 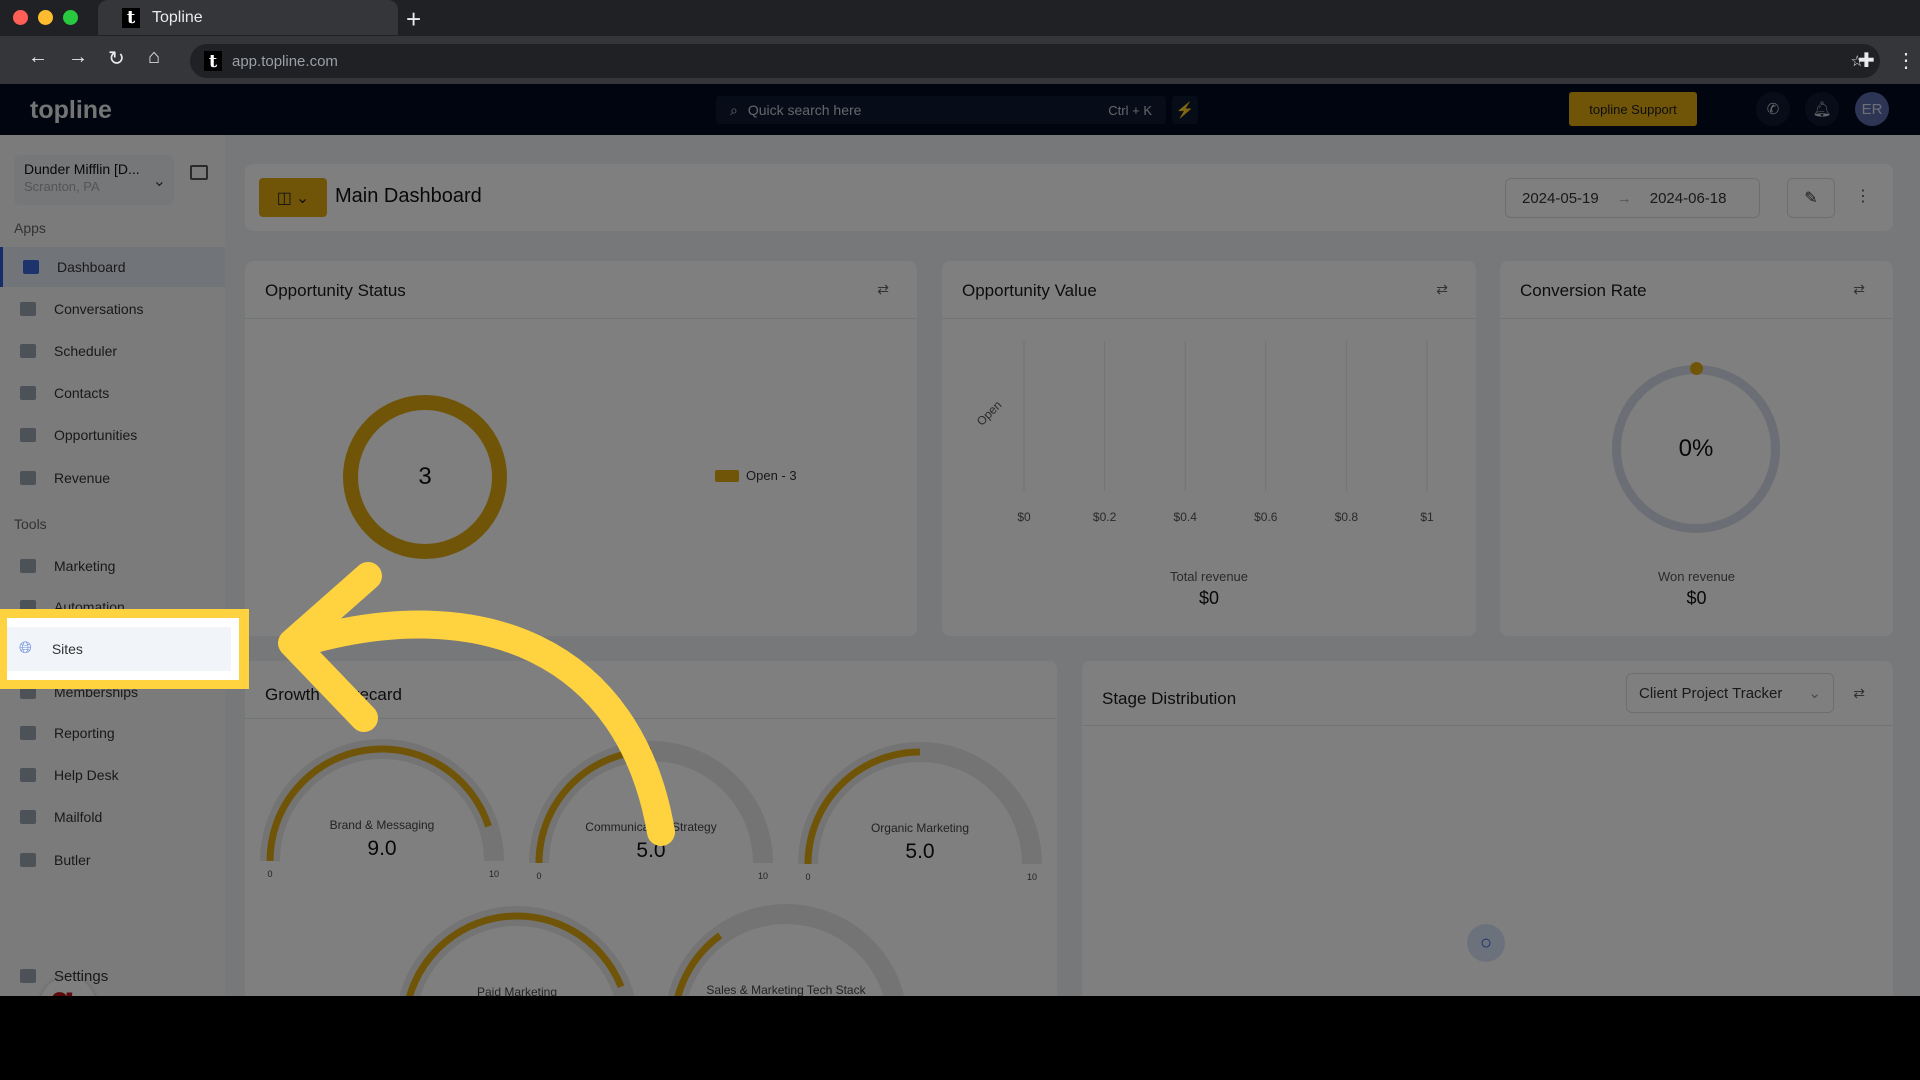 What do you see at coordinates (480, 728) in the screenshot?
I see `arrow-shaft` at bounding box center [480, 728].